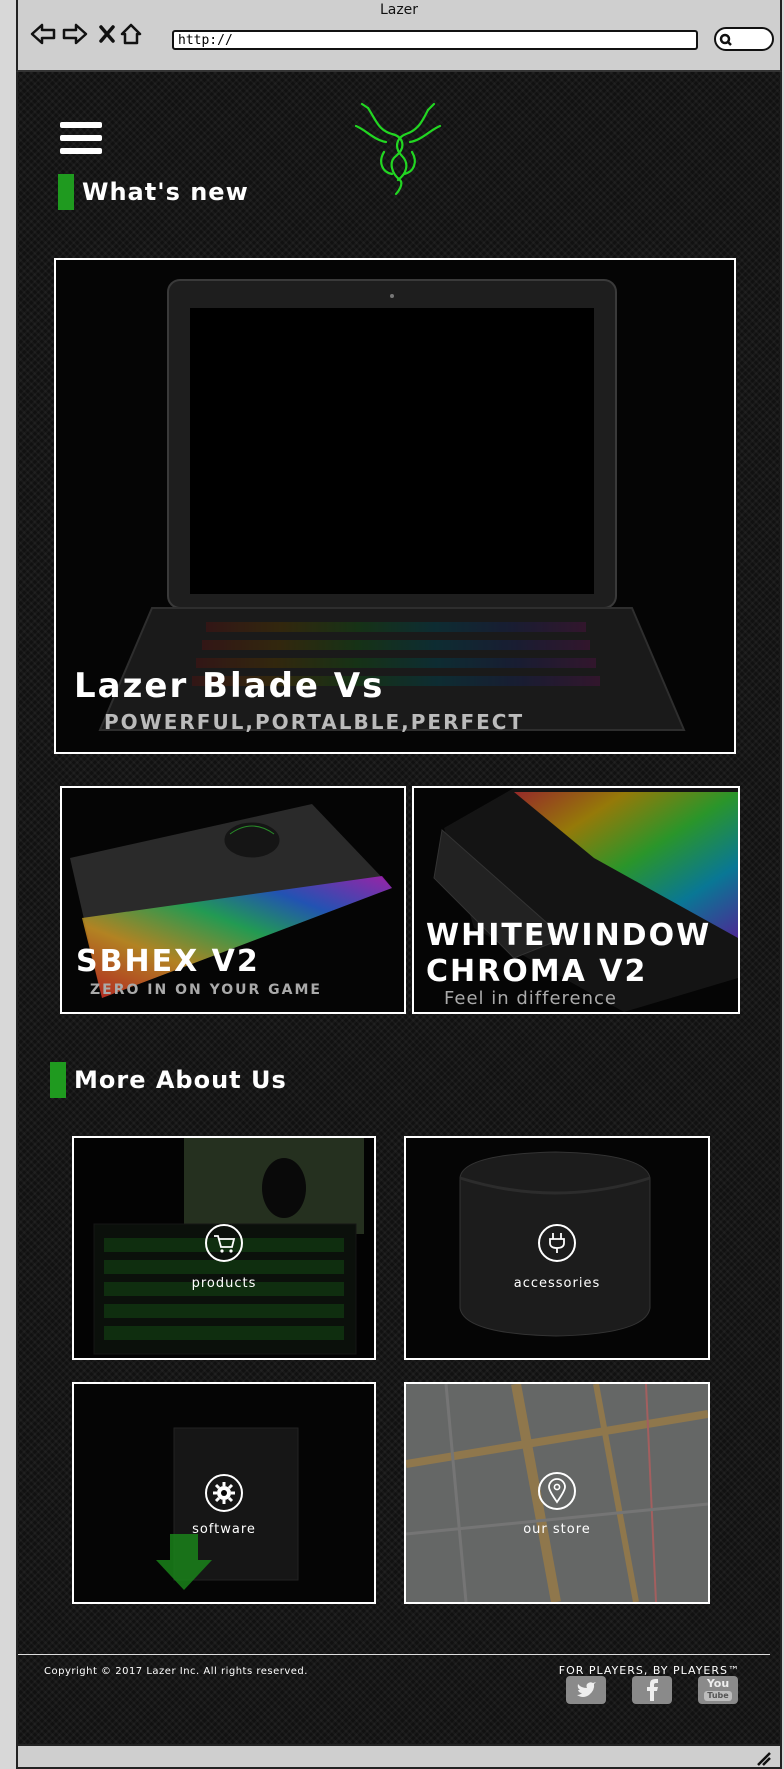  I want to click on tile-products: products, so click(224, 1248).